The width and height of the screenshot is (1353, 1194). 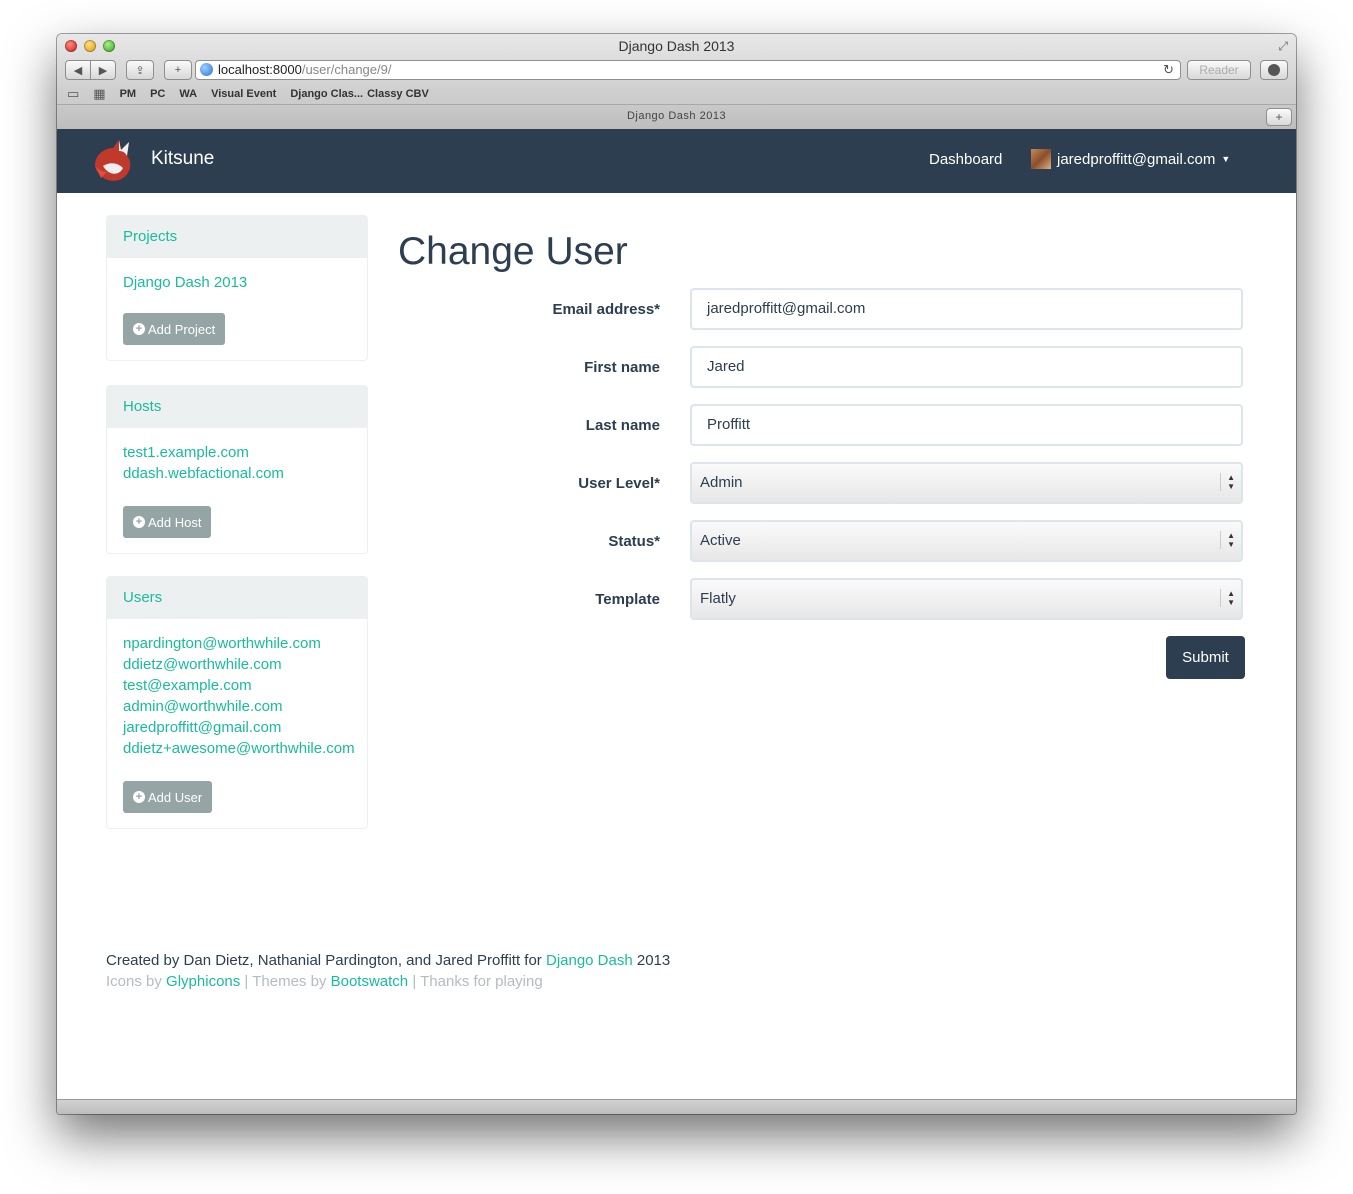 What do you see at coordinates (237, 407) in the screenshot?
I see `hosts-panel-heading: Hosts` at bounding box center [237, 407].